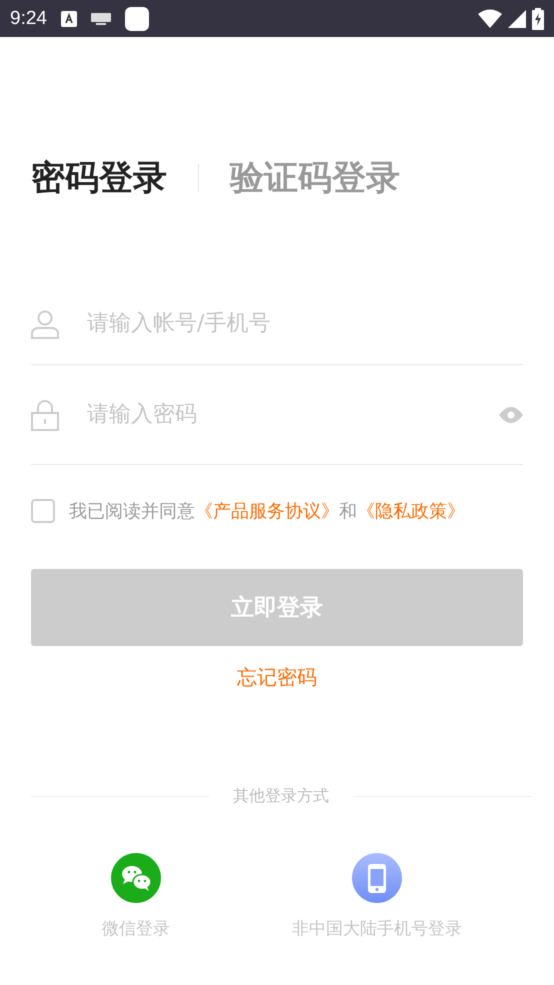 Image resolution: width=554 pixels, height=985 pixels. What do you see at coordinates (511, 414) in the screenshot?
I see `eye-icon` at bounding box center [511, 414].